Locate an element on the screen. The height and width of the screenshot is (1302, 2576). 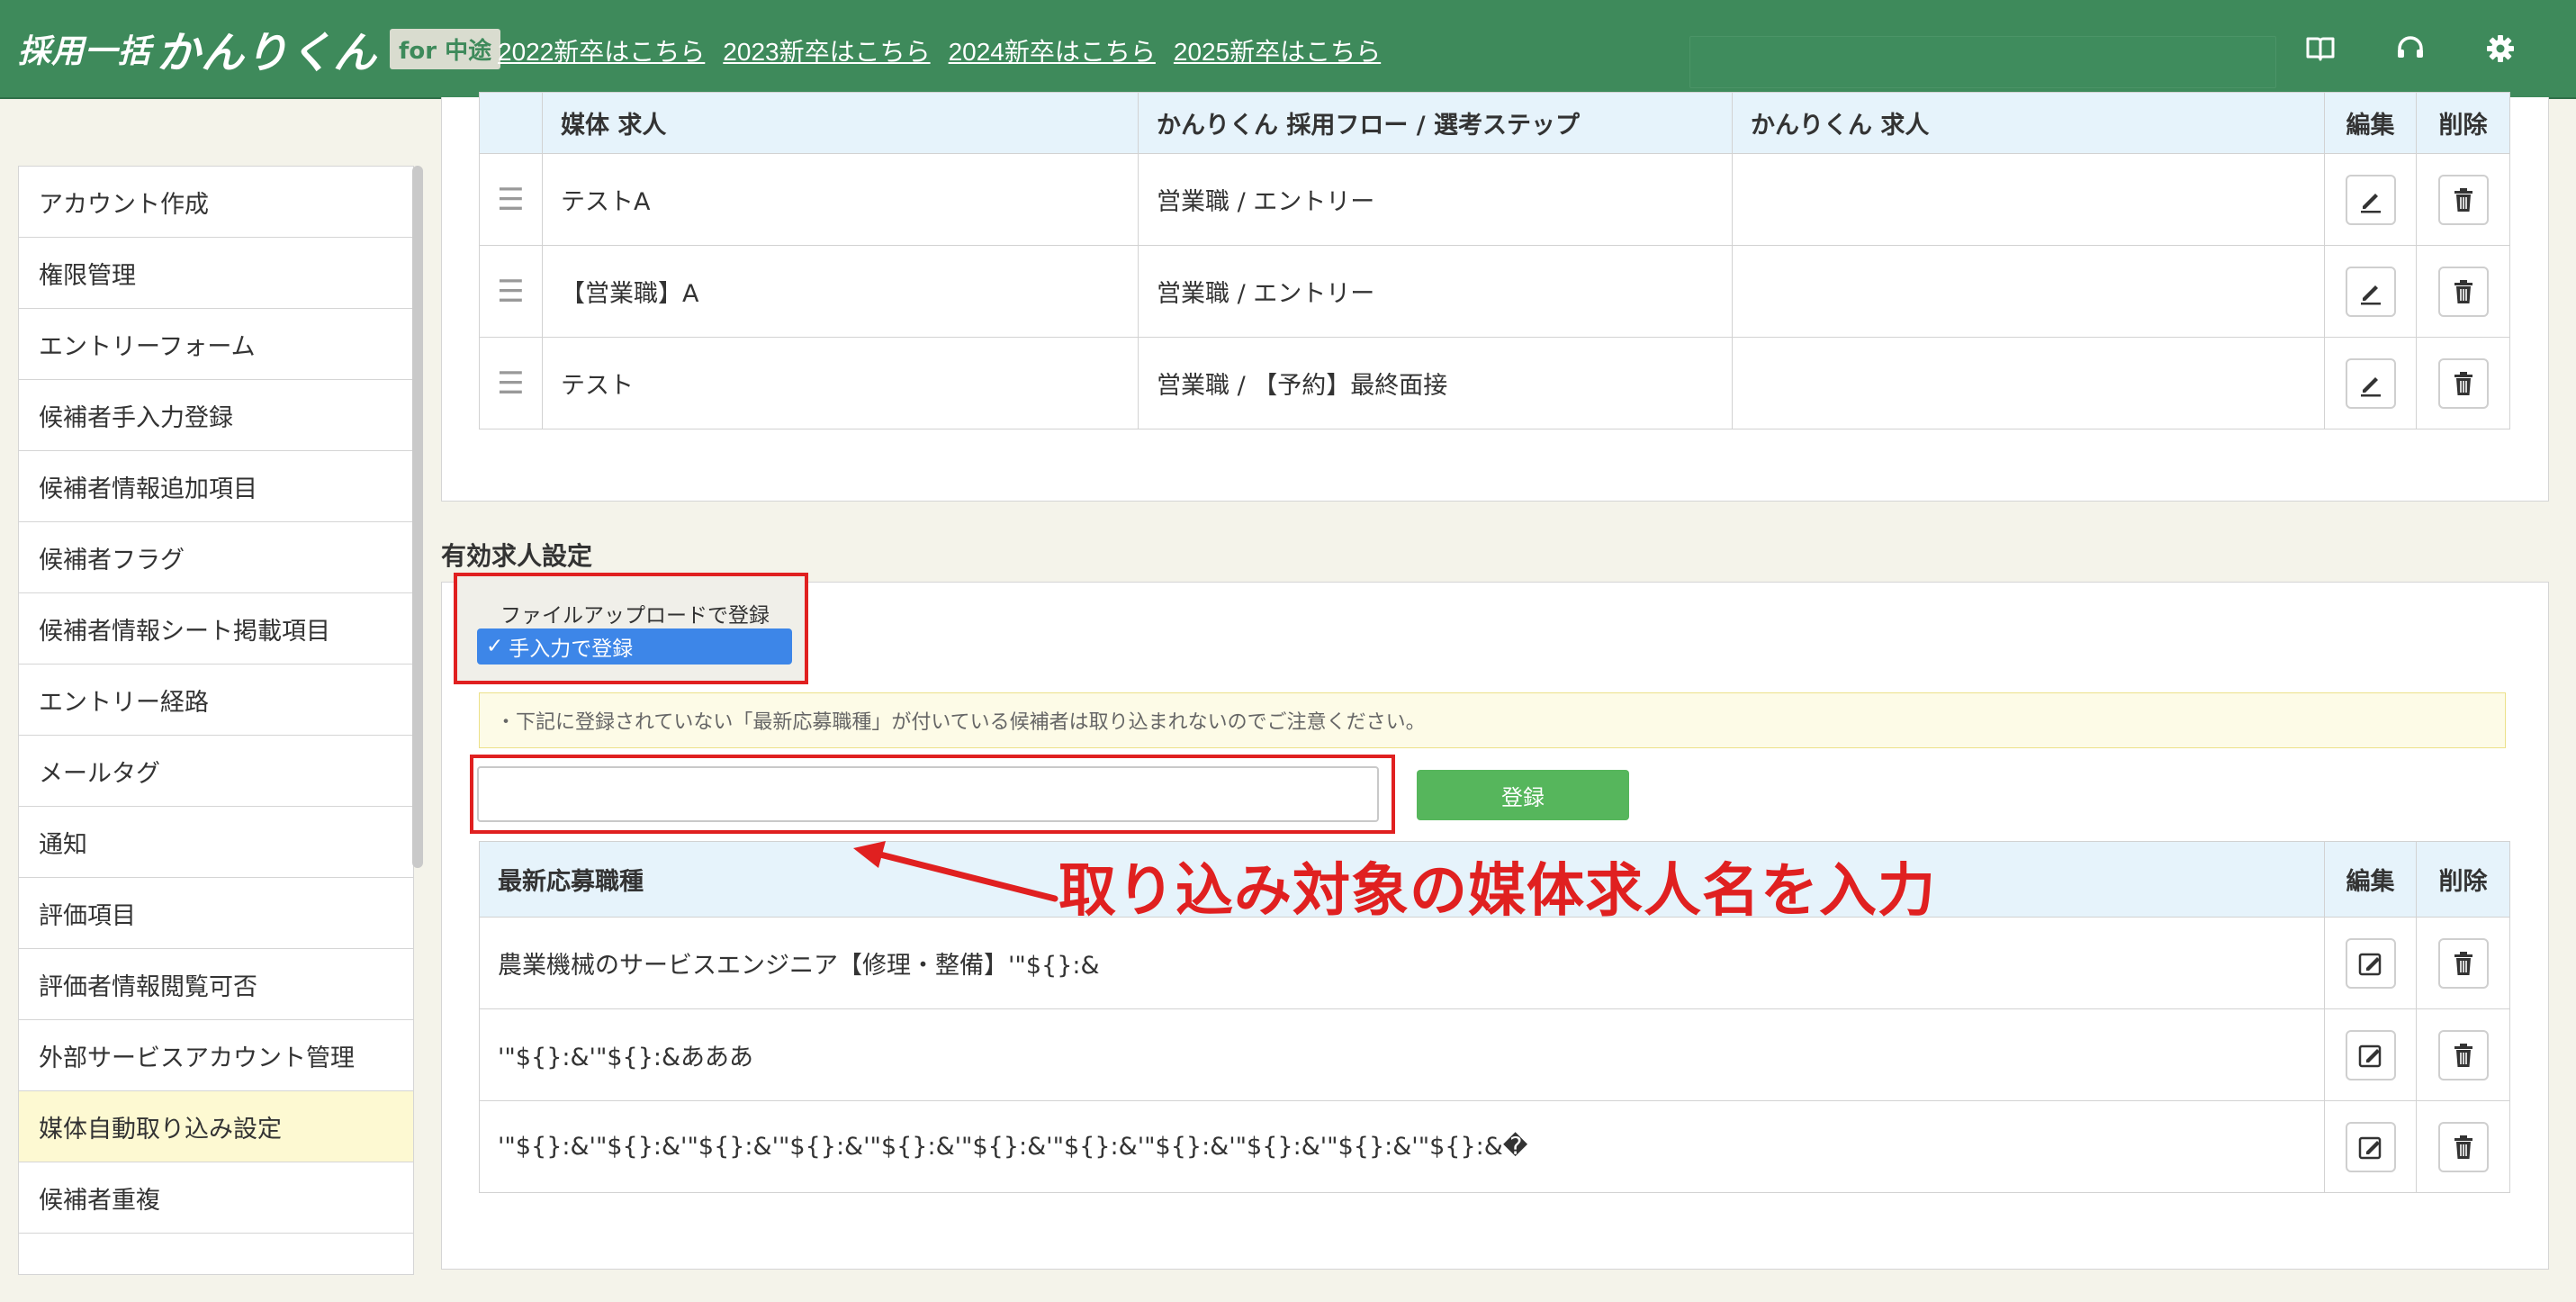
app-logo: 採用一括 かんりくん for 中途 is located at coordinates (259, 49).